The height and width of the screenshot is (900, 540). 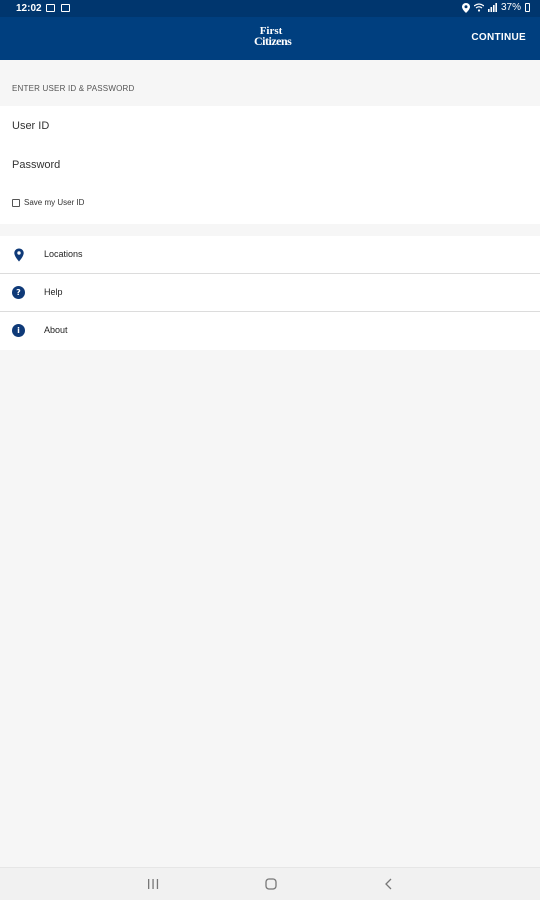 I want to click on section-title: ENTER USER ID & PASSWORD, so click(x=73, y=88).